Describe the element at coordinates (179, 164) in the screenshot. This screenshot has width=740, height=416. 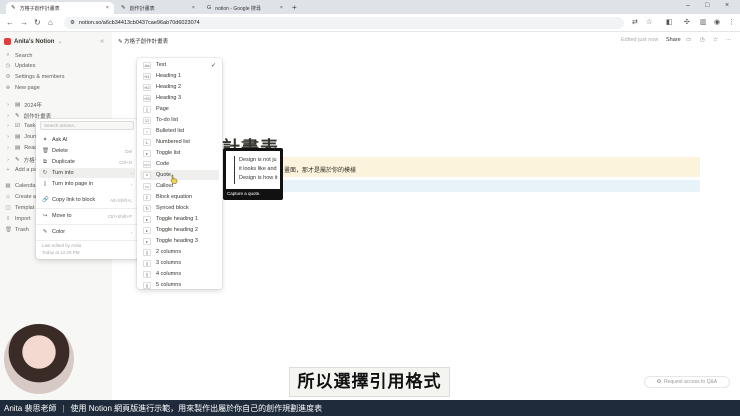
I see `turn-into-code: </> Code` at that location.